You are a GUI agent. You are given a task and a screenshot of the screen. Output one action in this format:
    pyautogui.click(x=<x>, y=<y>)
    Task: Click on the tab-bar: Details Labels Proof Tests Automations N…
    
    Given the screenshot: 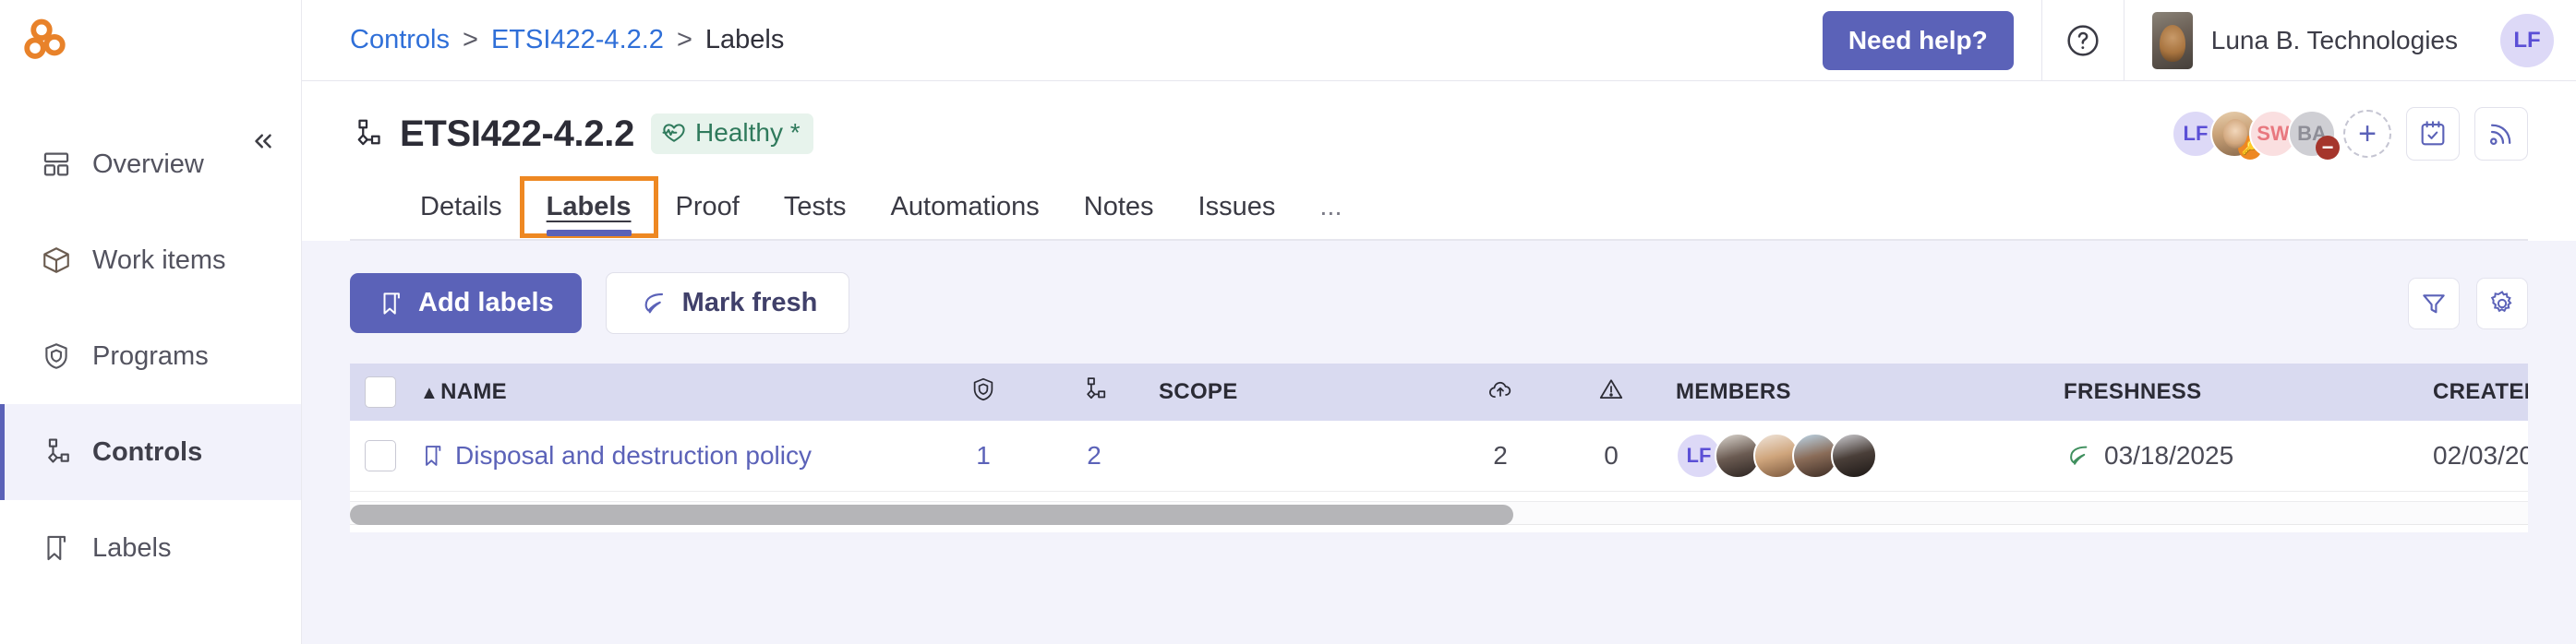 What is the action you would take?
    pyautogui.click(x=1439, y=200)
    